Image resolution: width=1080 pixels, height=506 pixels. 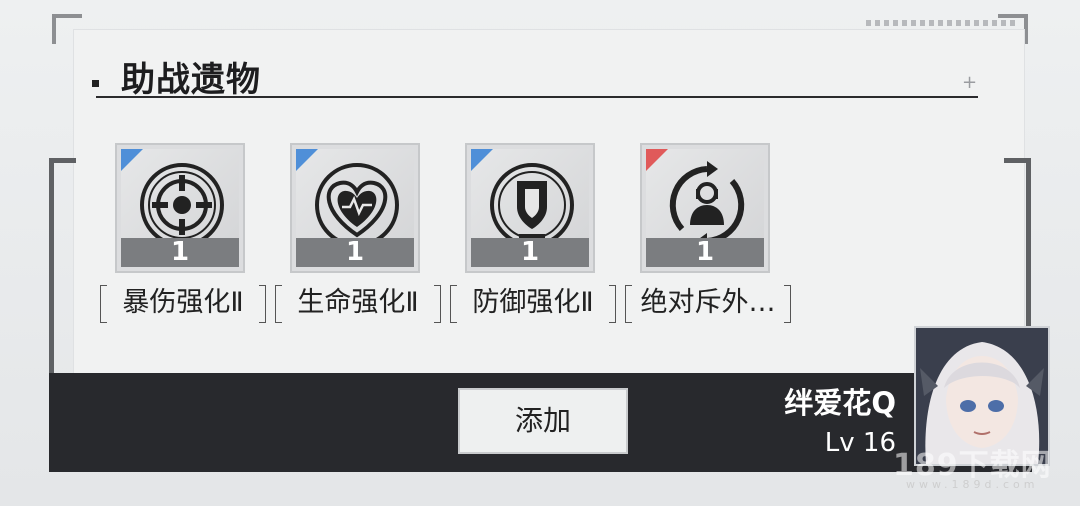 What do you see at coordinates (941, 23) in the screenshot?
I see `decorative-dashes` at bounding box center [941, 23].